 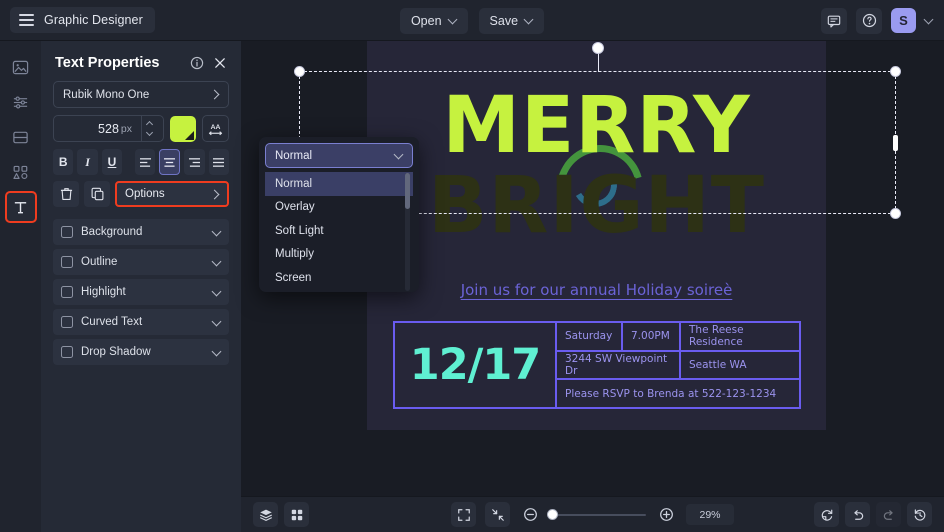 What do you see at coordinates (895, 142) in the screenshot?
I see `resize-handle-right` at bounding box center [895, 142].